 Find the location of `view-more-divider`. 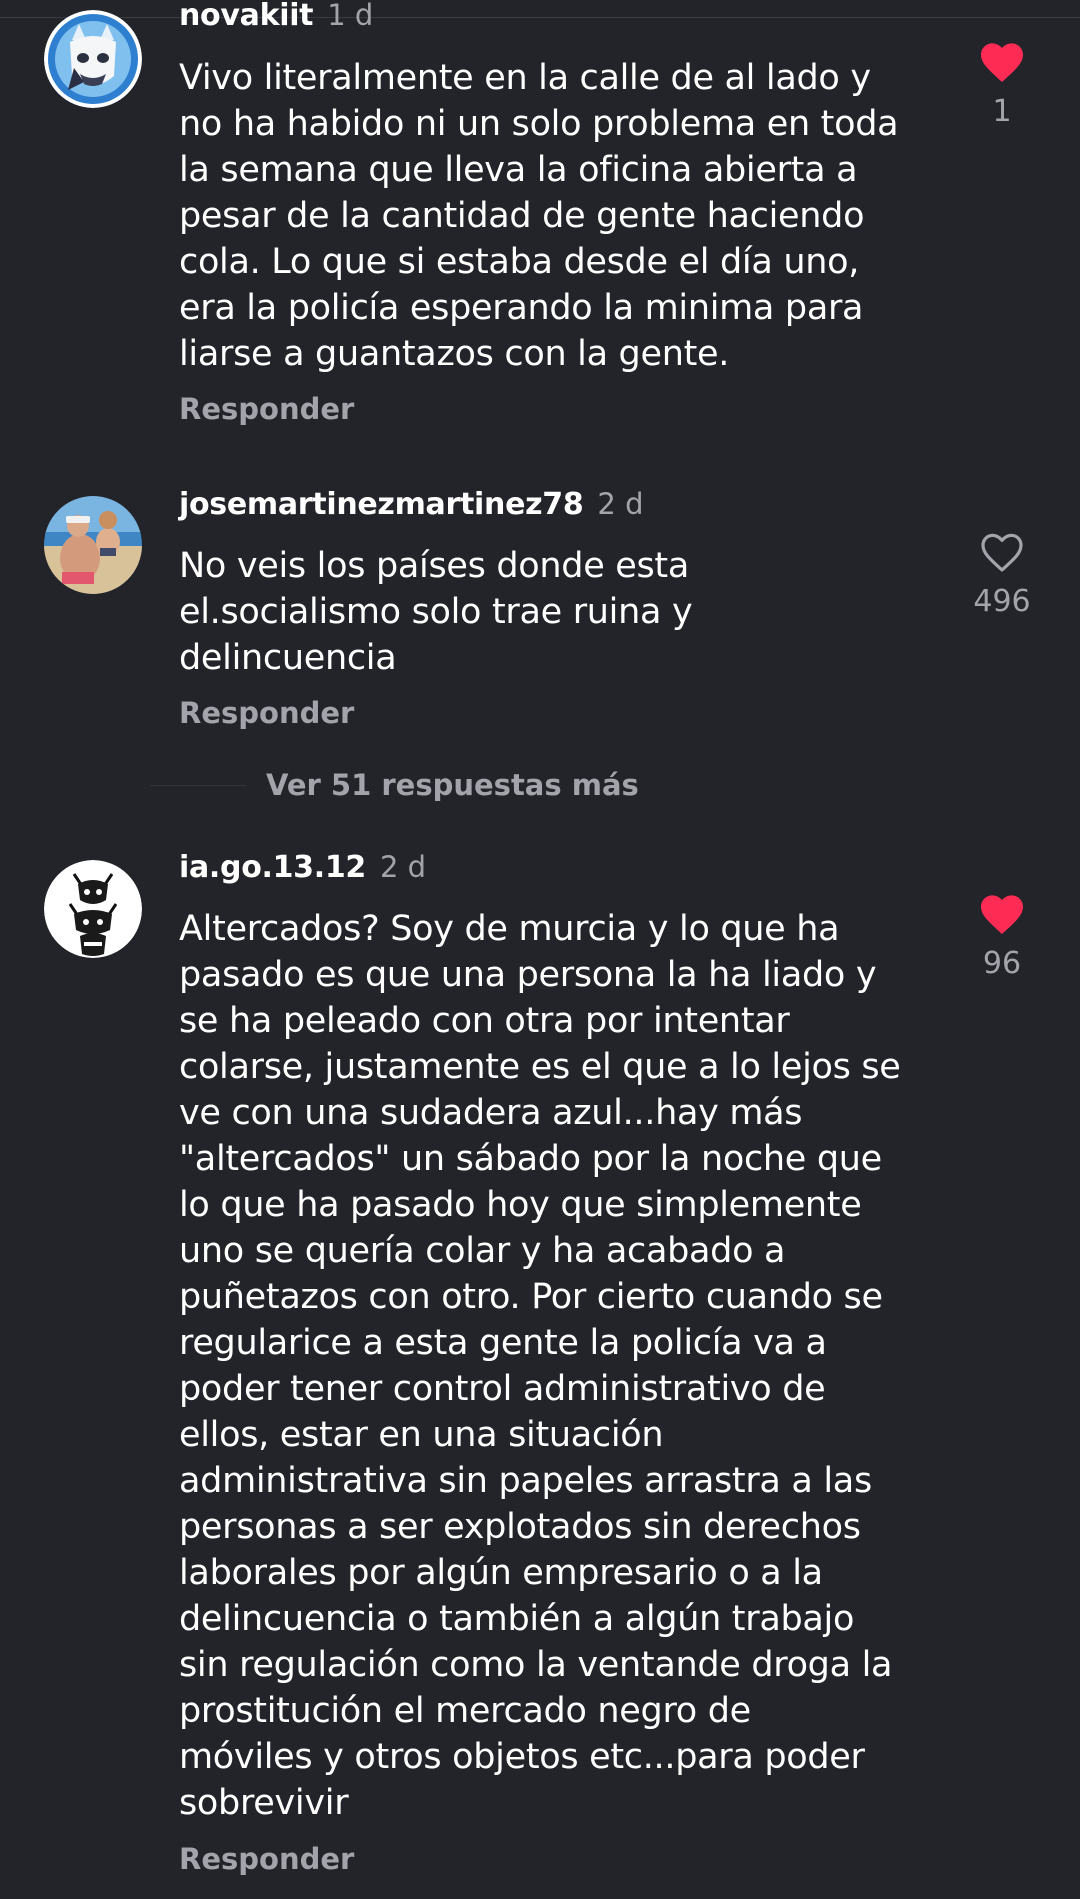

view-more-divider is located at coordinates (198, 785).